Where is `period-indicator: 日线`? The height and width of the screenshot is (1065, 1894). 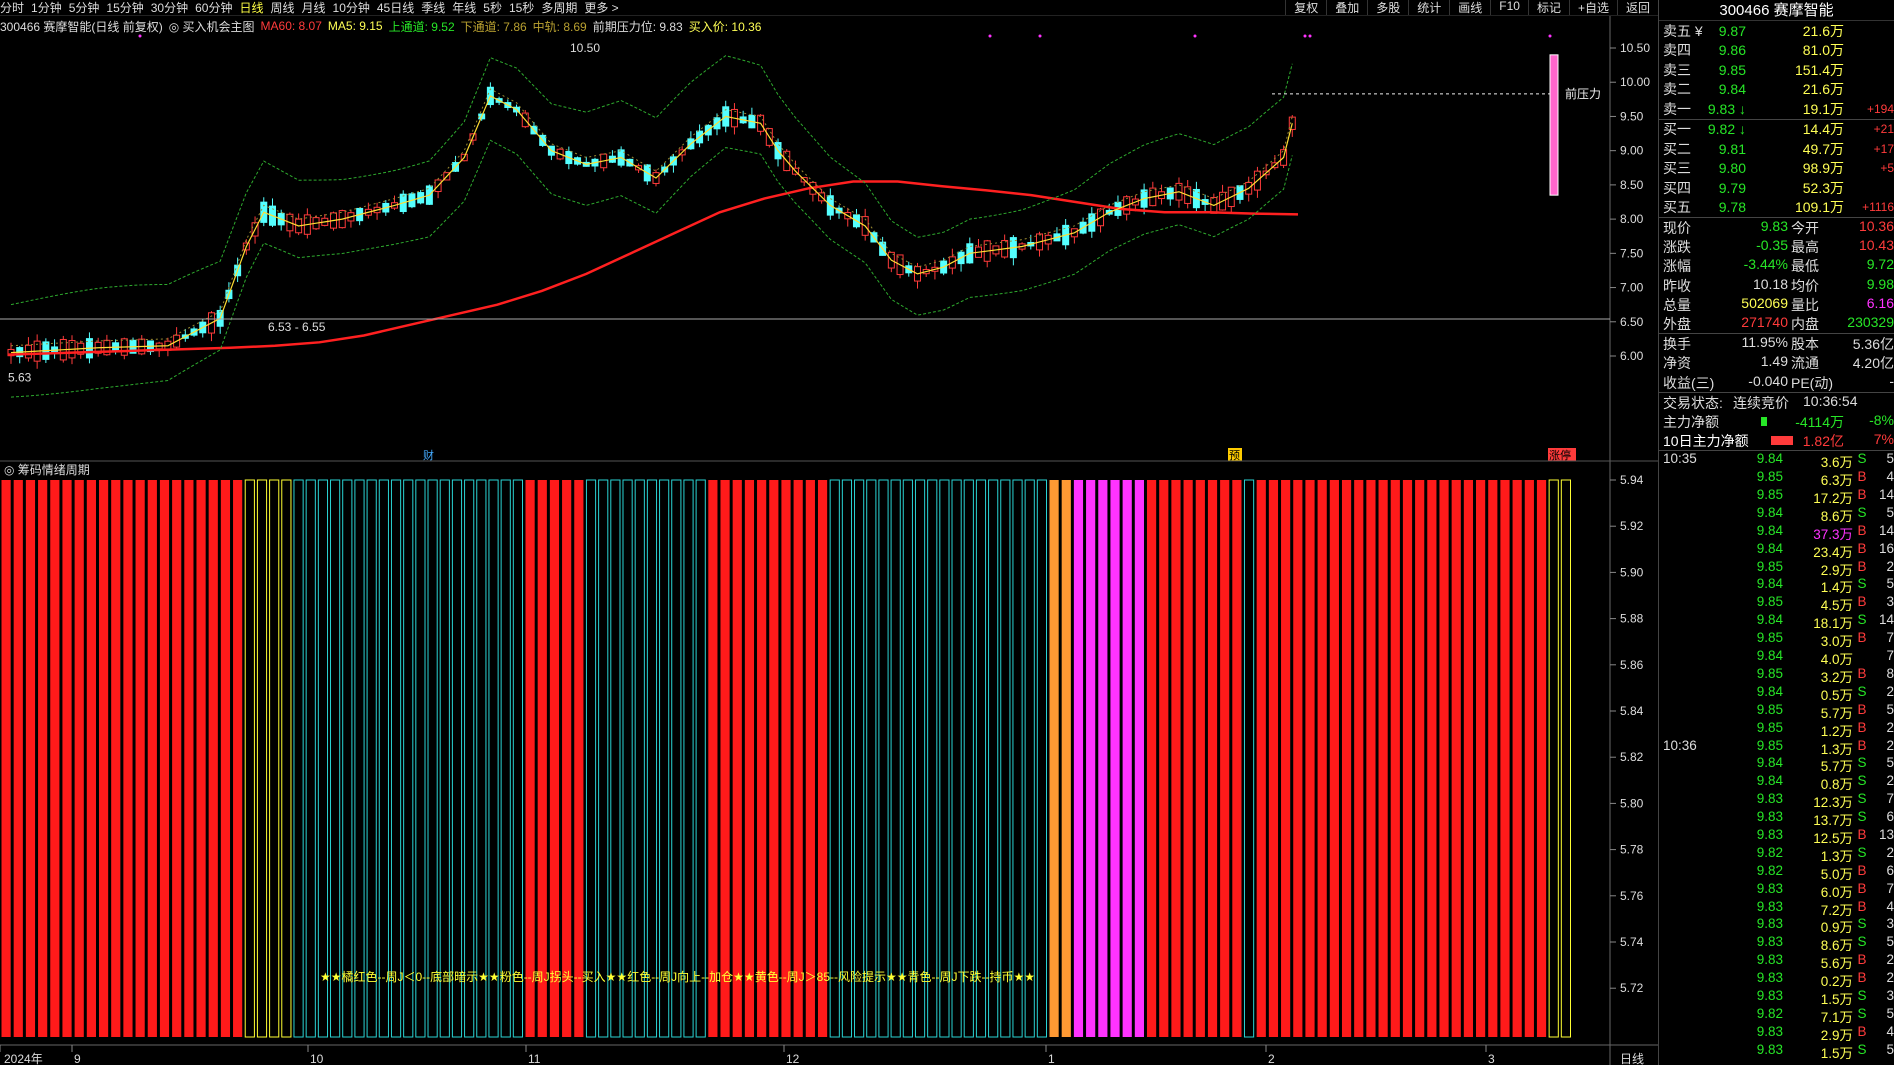 period-indicator: 日线 is located at coordinates (1632, 1058).